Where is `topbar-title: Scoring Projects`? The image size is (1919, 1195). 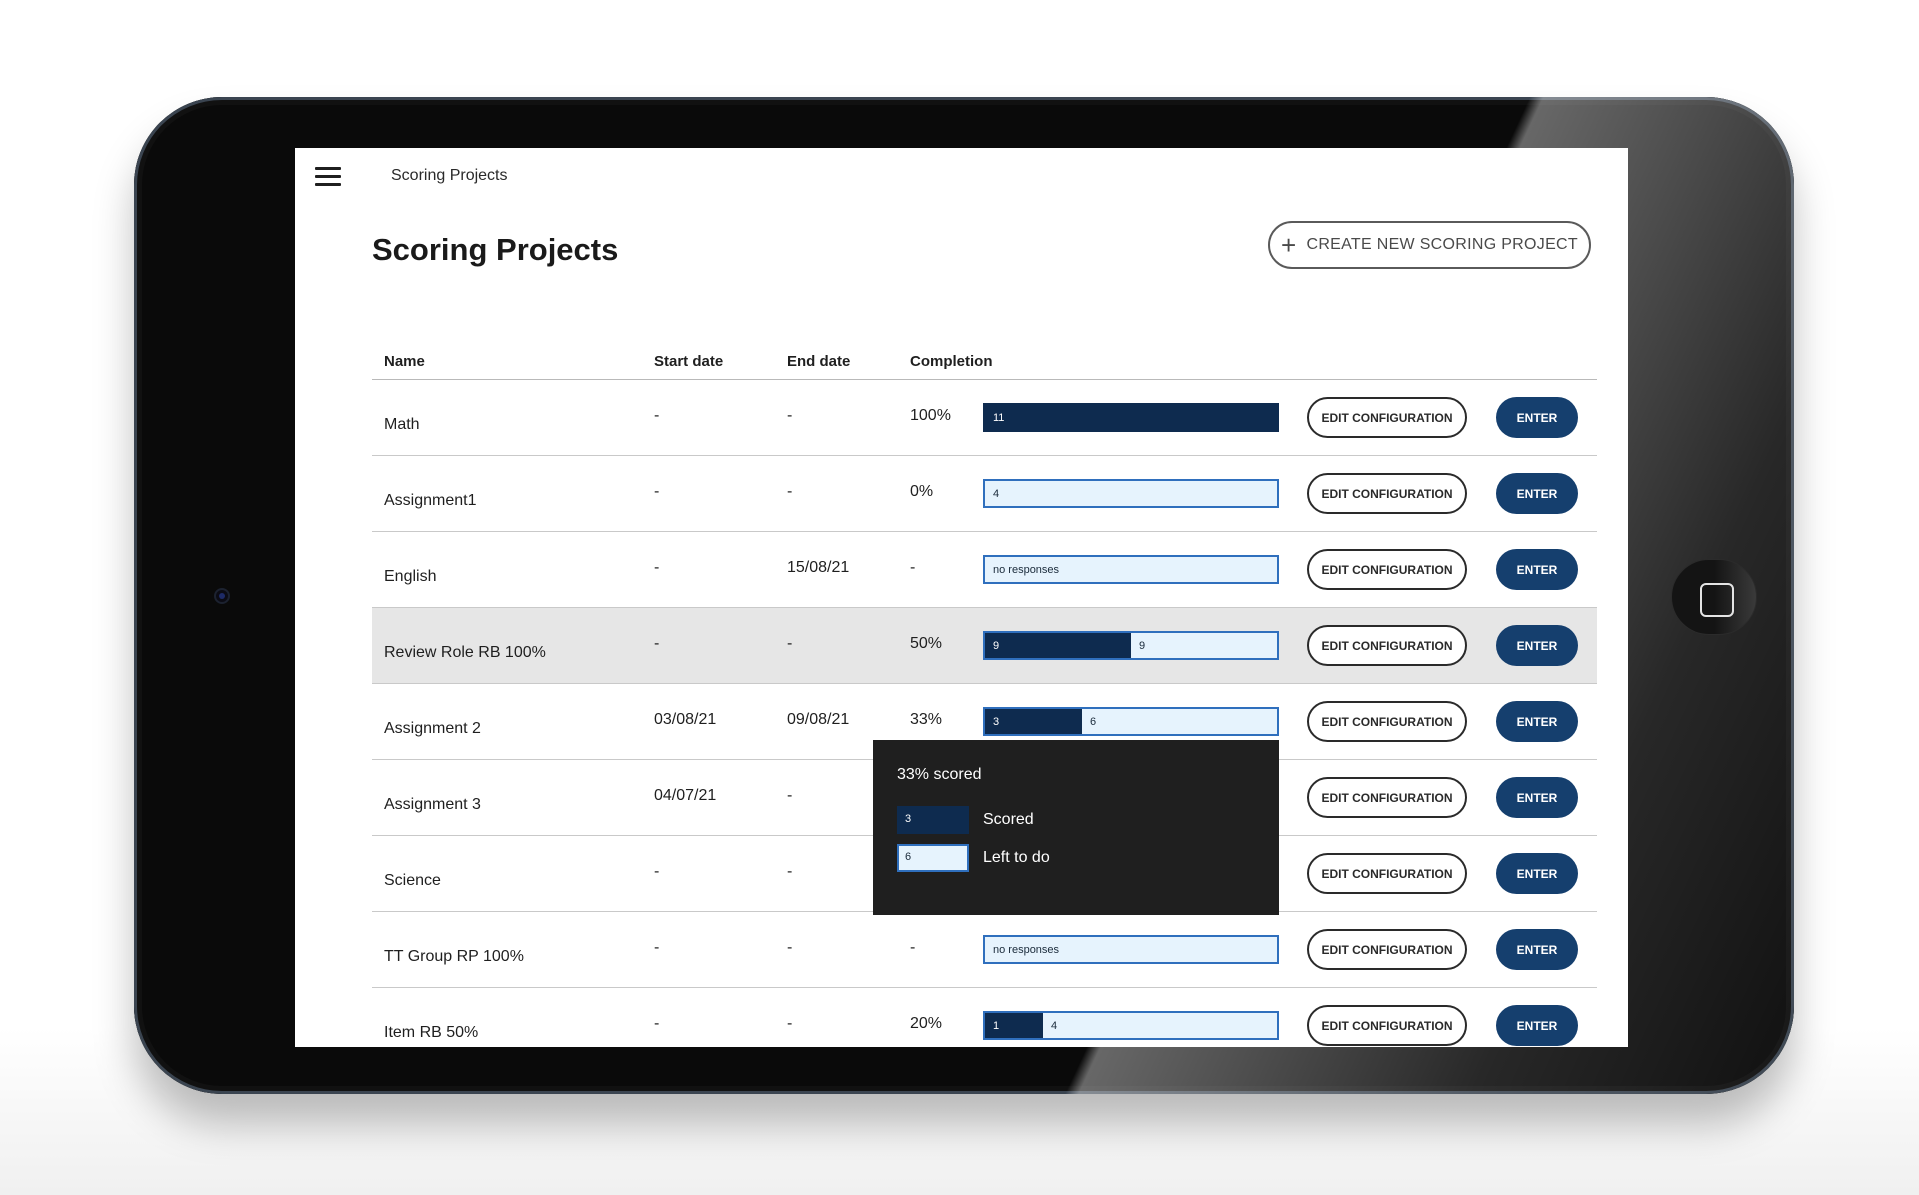 topbar-title: Scoring Projects is located at coordinates (449, 175).